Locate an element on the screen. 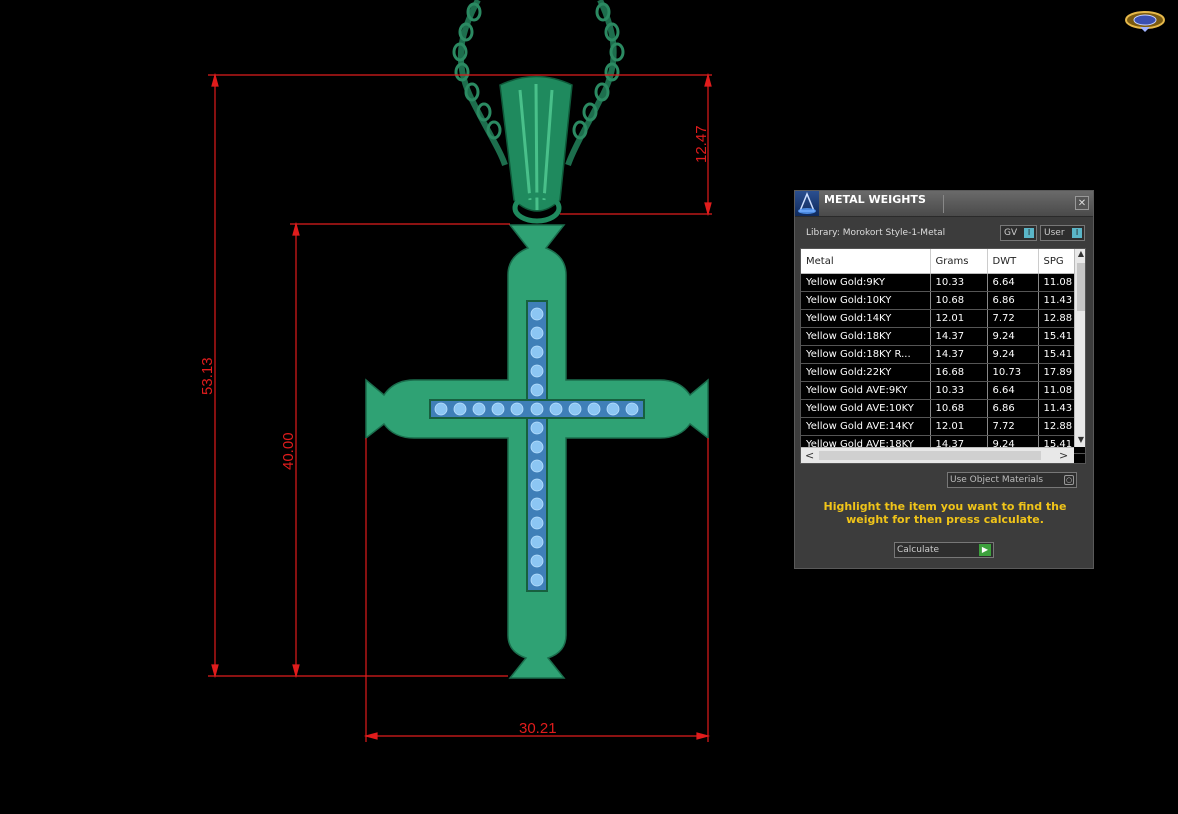 The image size is (1178, 814). table-row: Yellow Gold:9KY 10.33 6.64 11.08 is located at coordinates (943, 282).